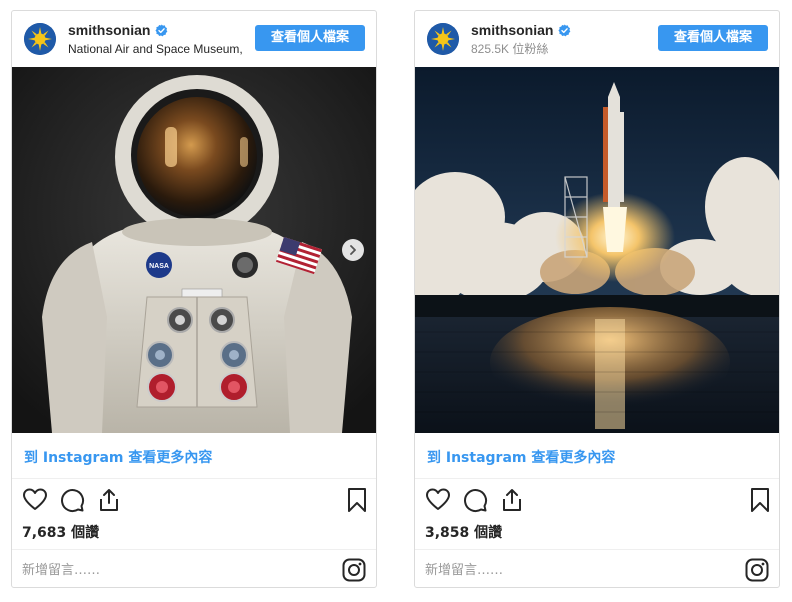 The height and width of the screenshot is (602, 792). I want to click on location-link: National Air and Space Museum,, so click(162, 49).